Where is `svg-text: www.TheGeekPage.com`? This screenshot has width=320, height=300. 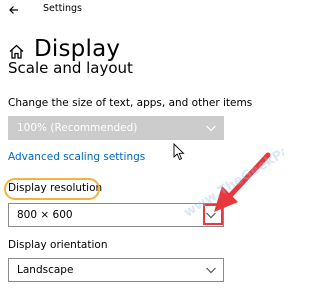
svg-text: www.TheGeekPage.com is located at coordinates (232, 170).